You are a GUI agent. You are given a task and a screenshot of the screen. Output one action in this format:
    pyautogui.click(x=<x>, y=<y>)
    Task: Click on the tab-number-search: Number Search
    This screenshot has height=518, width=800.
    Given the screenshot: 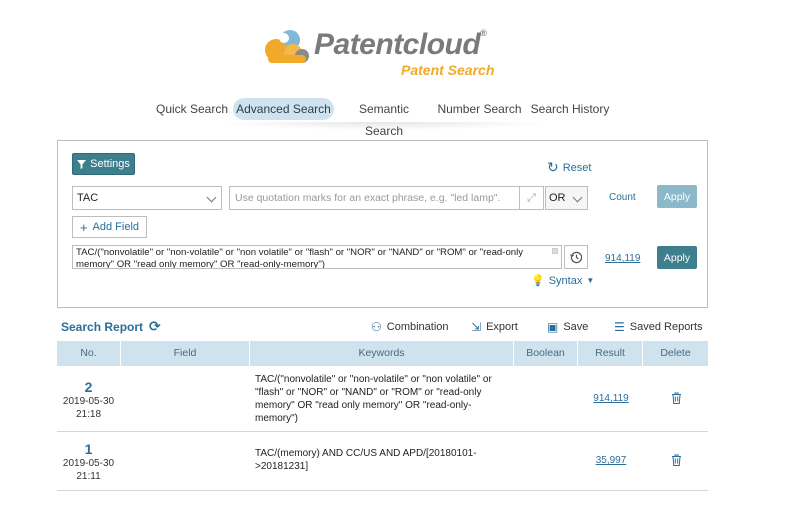 What is the action you would take?
    pyautogui.click(x=479, y=109)
    